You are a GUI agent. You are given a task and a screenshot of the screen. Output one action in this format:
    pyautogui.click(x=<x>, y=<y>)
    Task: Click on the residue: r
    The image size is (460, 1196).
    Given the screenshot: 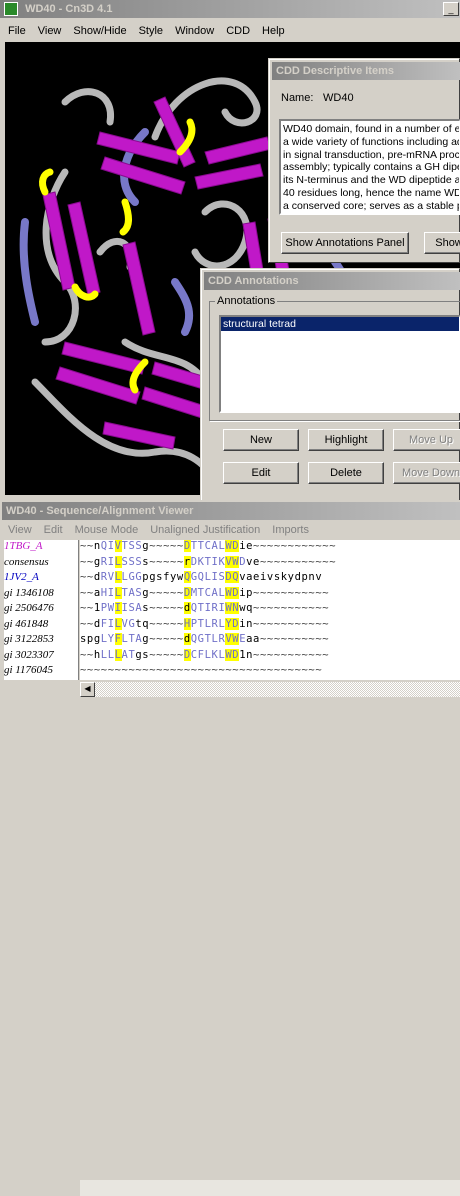 What is the action you would take?
    pyautogui.click(x=187, y=561)
    